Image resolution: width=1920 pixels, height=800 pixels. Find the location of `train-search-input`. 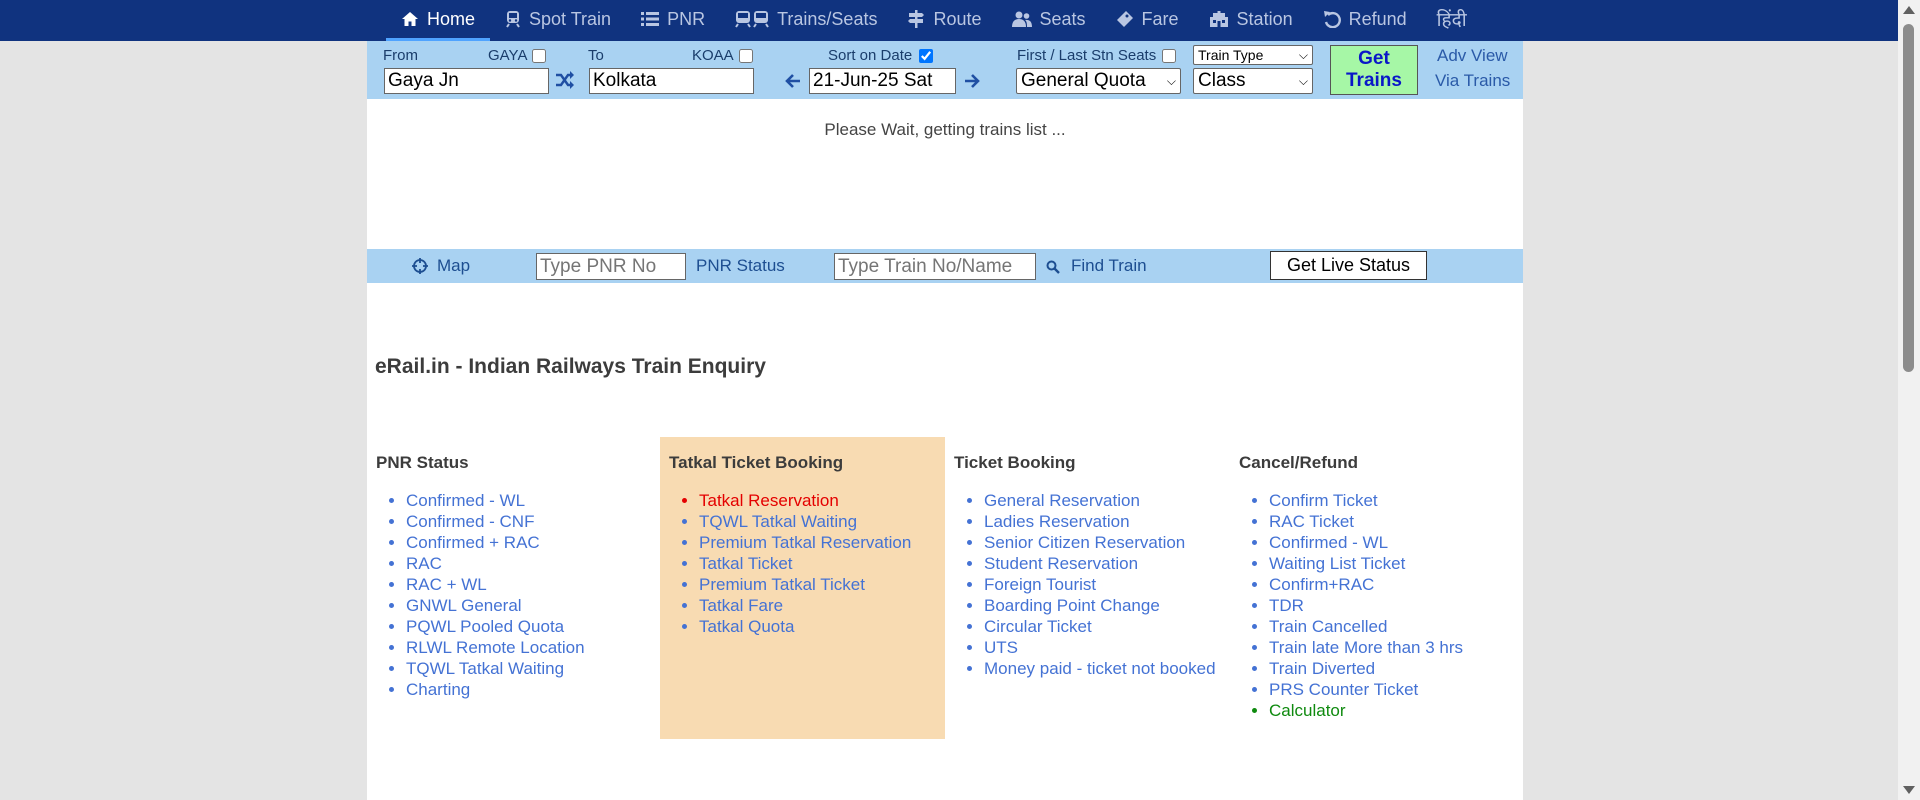

train-search-input is located at coordinates (935, 266).